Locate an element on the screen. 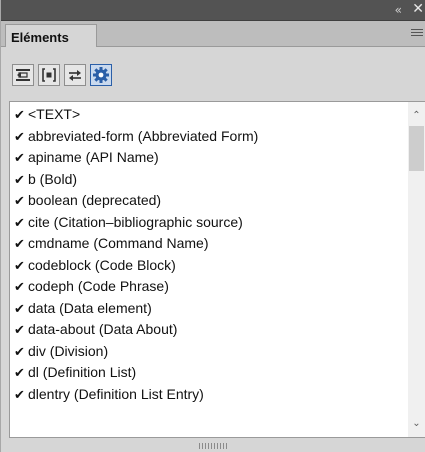 Image resolution: width=425 pixels, height=452 pixels. scroll-thumb is located at coordinates (416, 148).